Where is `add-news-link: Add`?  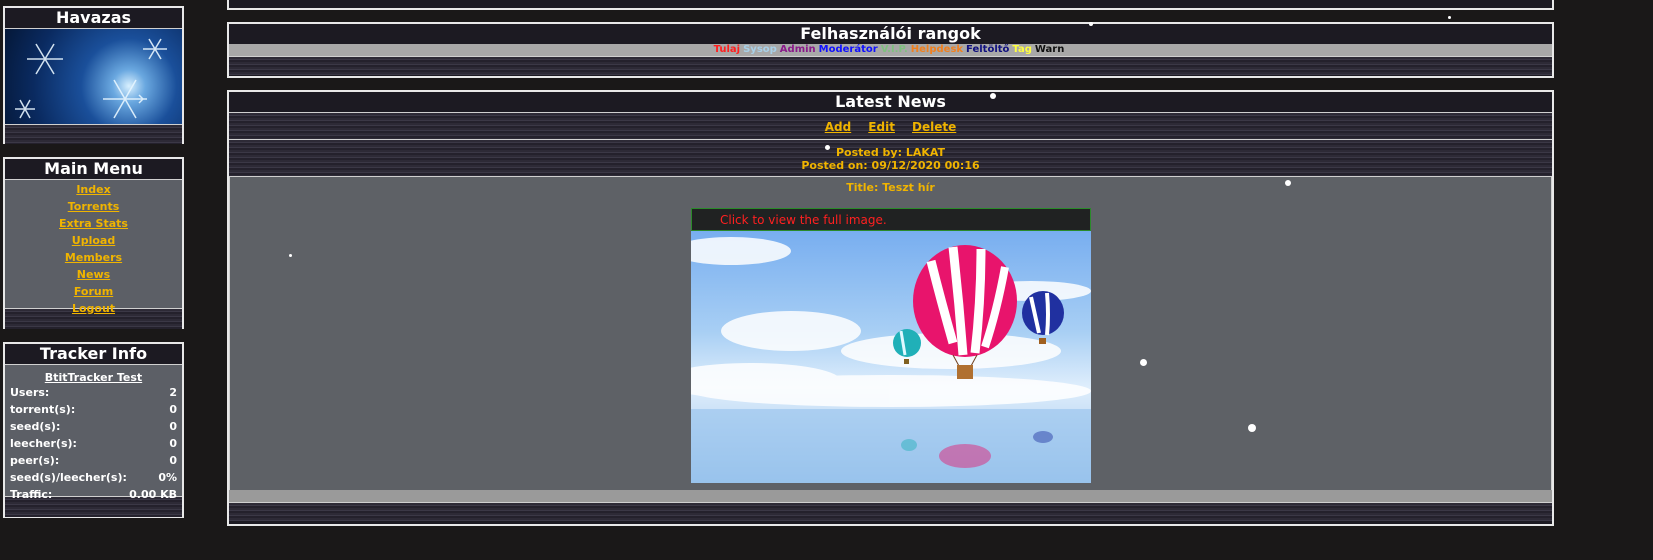
add-news-link: Add is located at coordinates (838, 127).